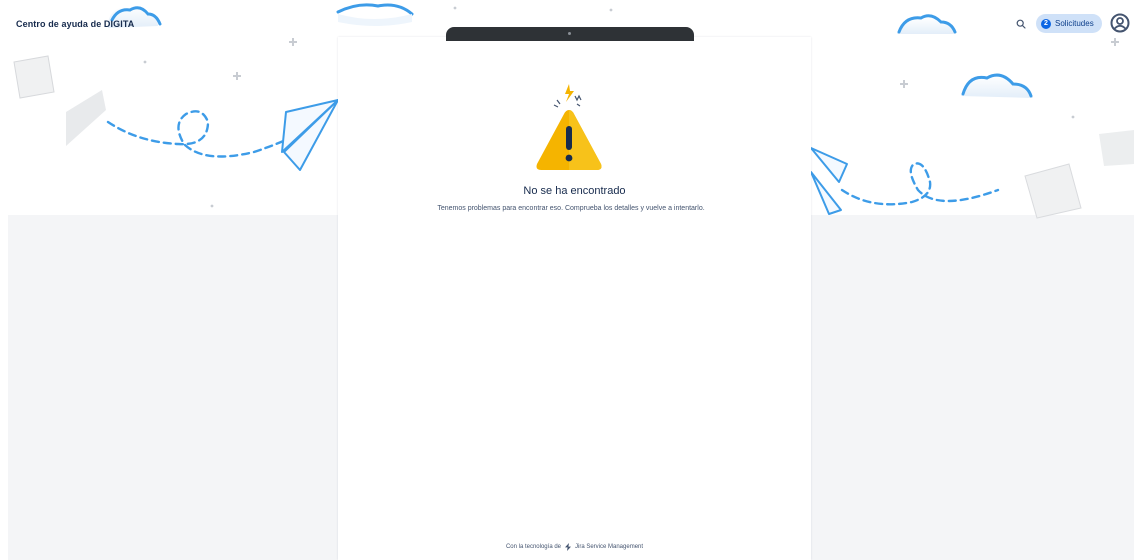 This screenshot has width=1134, height=560. I want to click on search-icon, so click(1021, 24).